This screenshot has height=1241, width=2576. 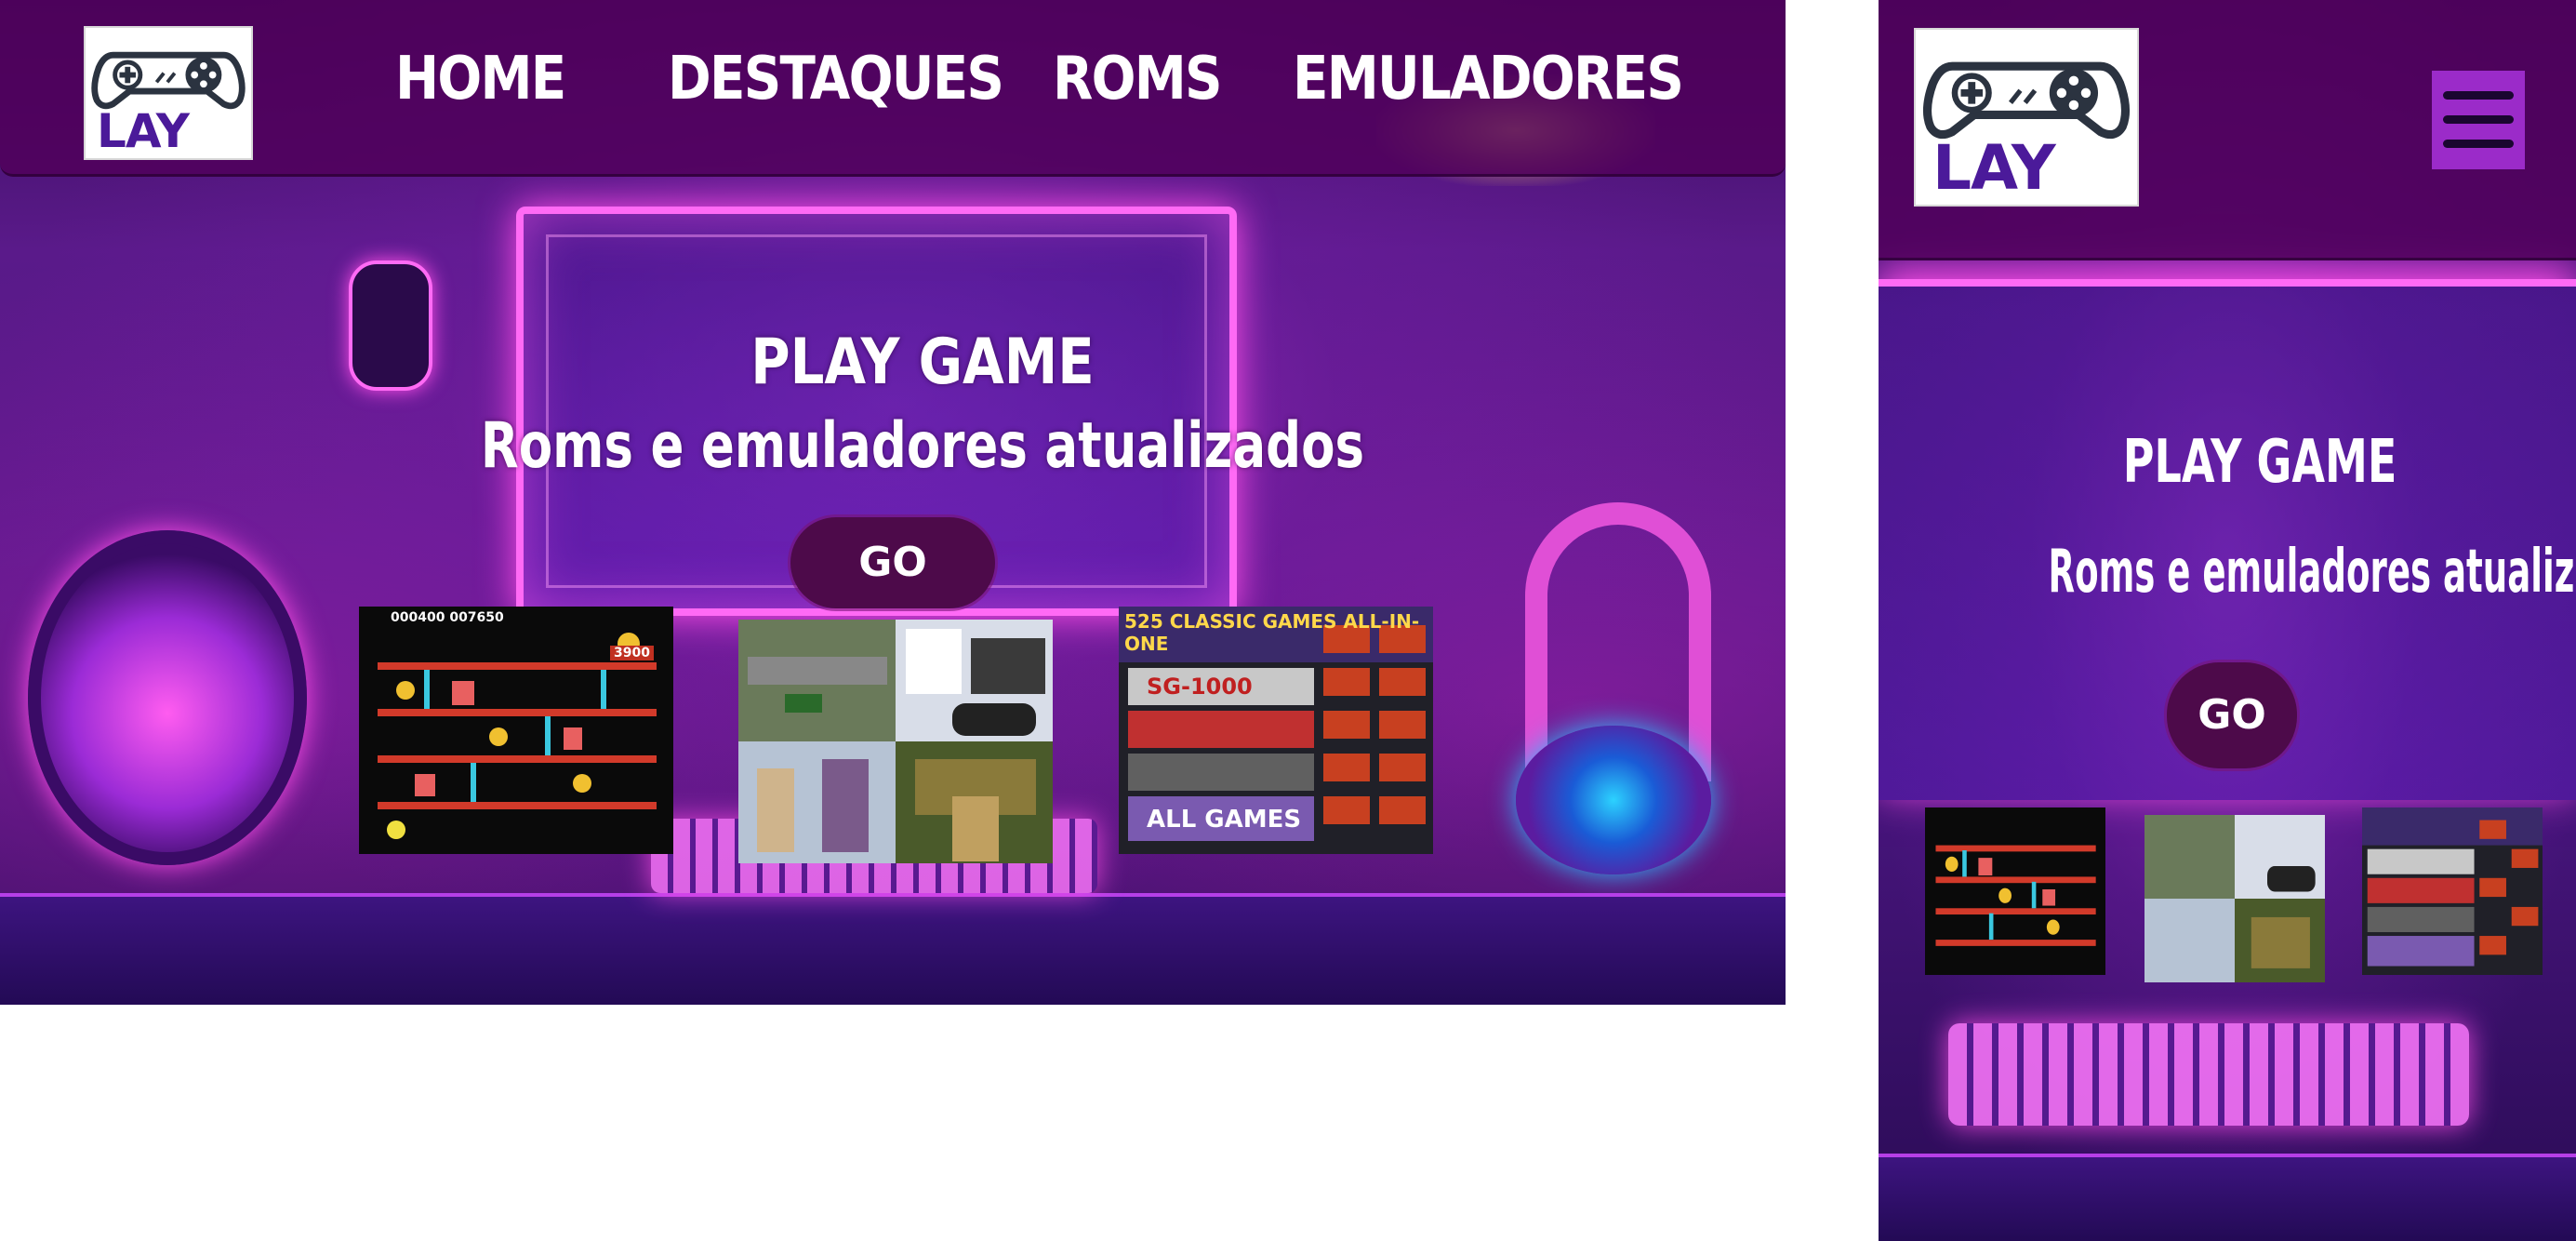 I want to click on site-logo: LAY, so click(x=168, y=93).